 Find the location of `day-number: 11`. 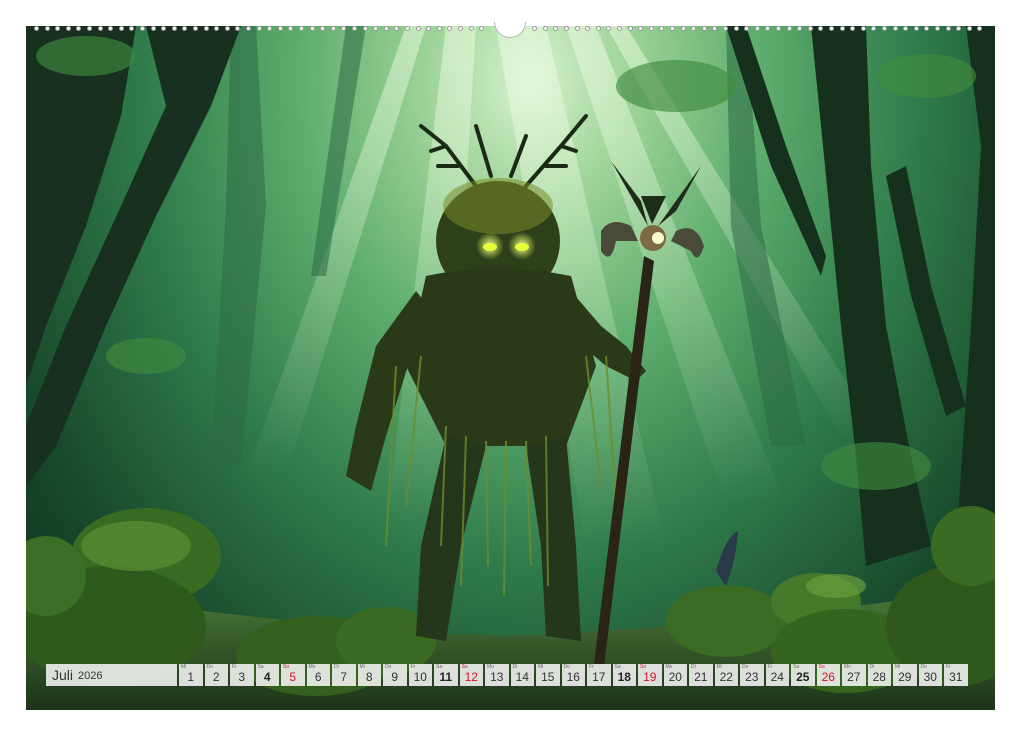

day-number: 11 is located at coordinates (446, 677).